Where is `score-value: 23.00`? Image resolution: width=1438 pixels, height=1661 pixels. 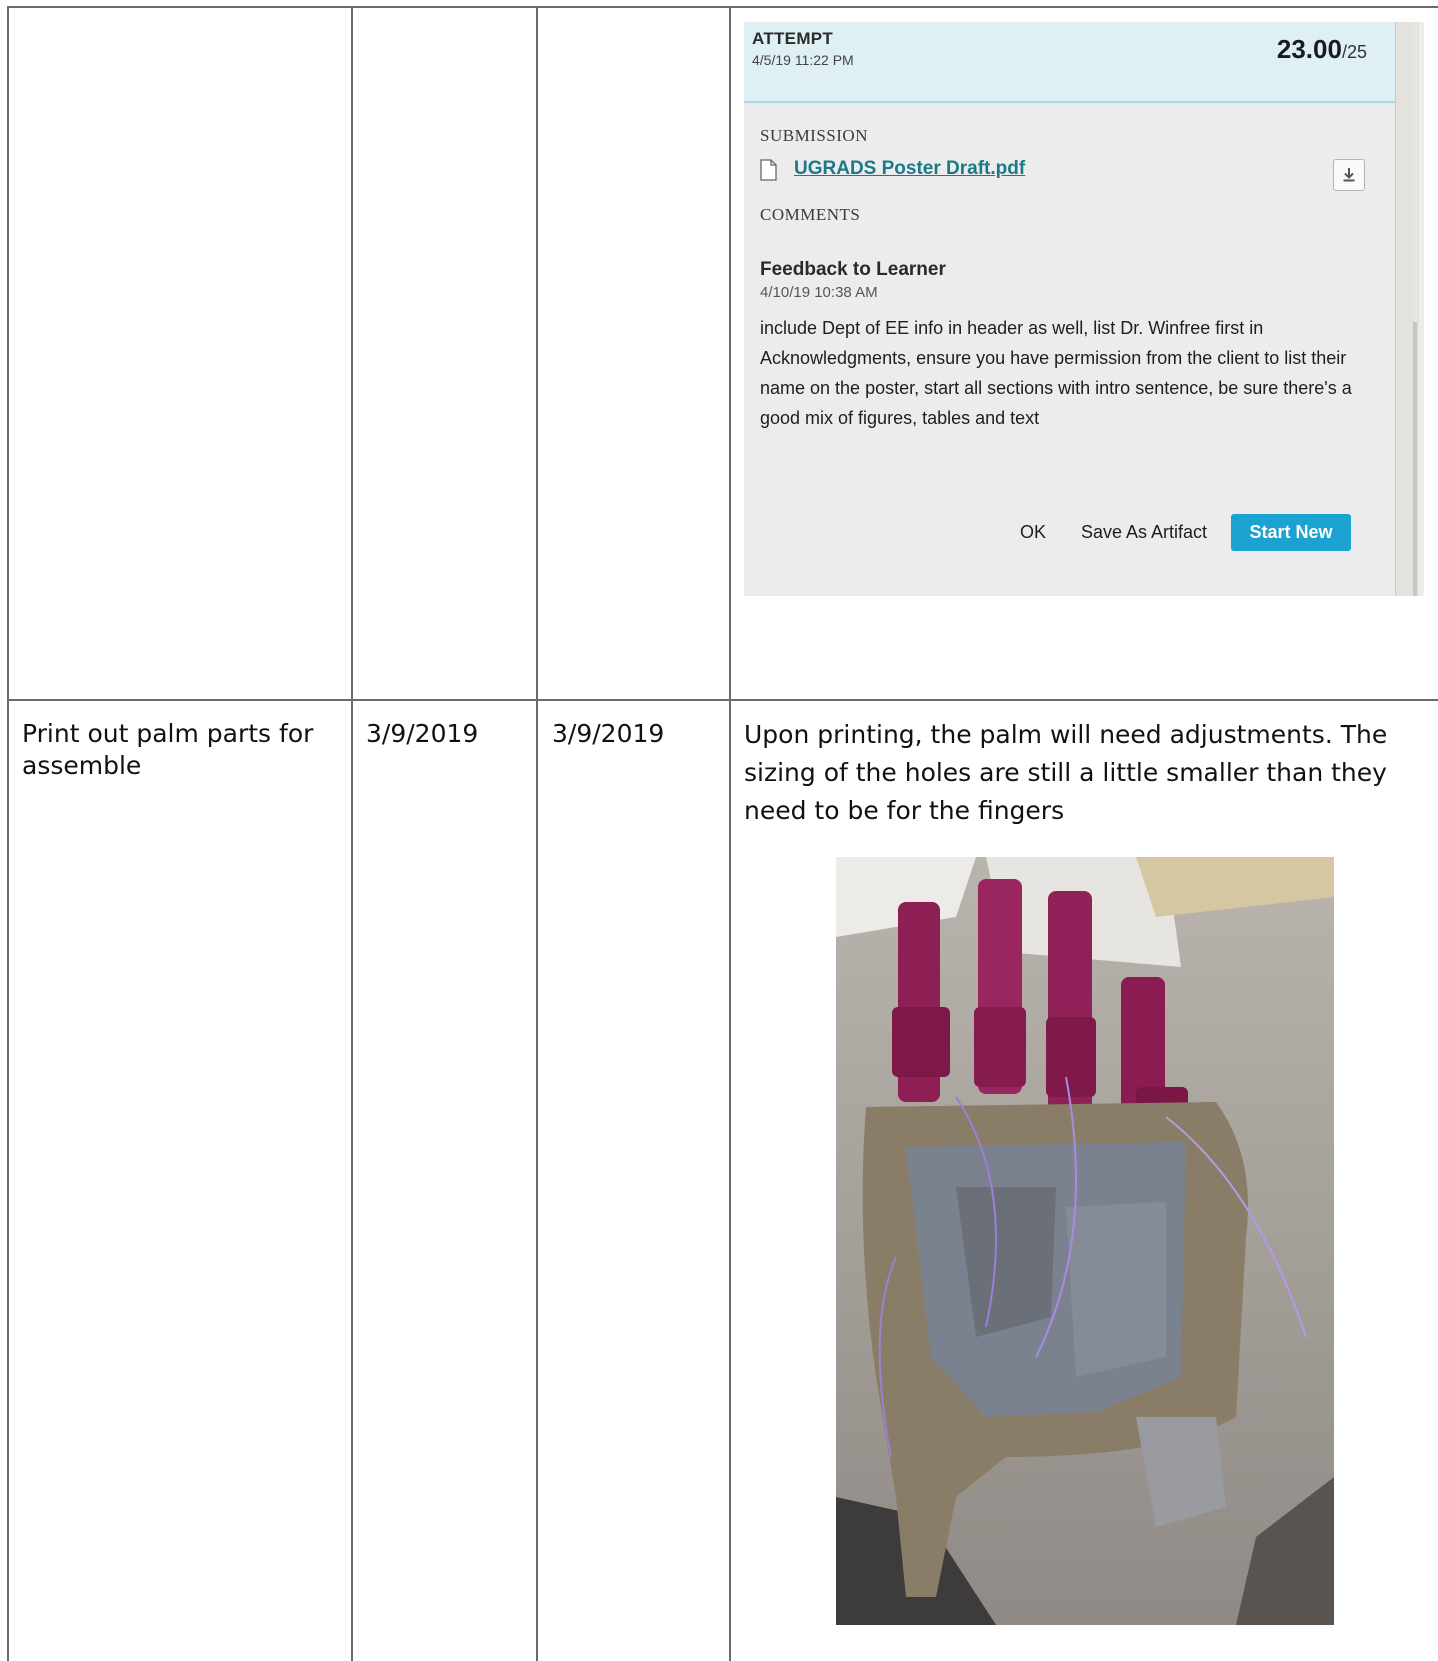 score-value: 23.00 is located at coordinates (1309, 49).